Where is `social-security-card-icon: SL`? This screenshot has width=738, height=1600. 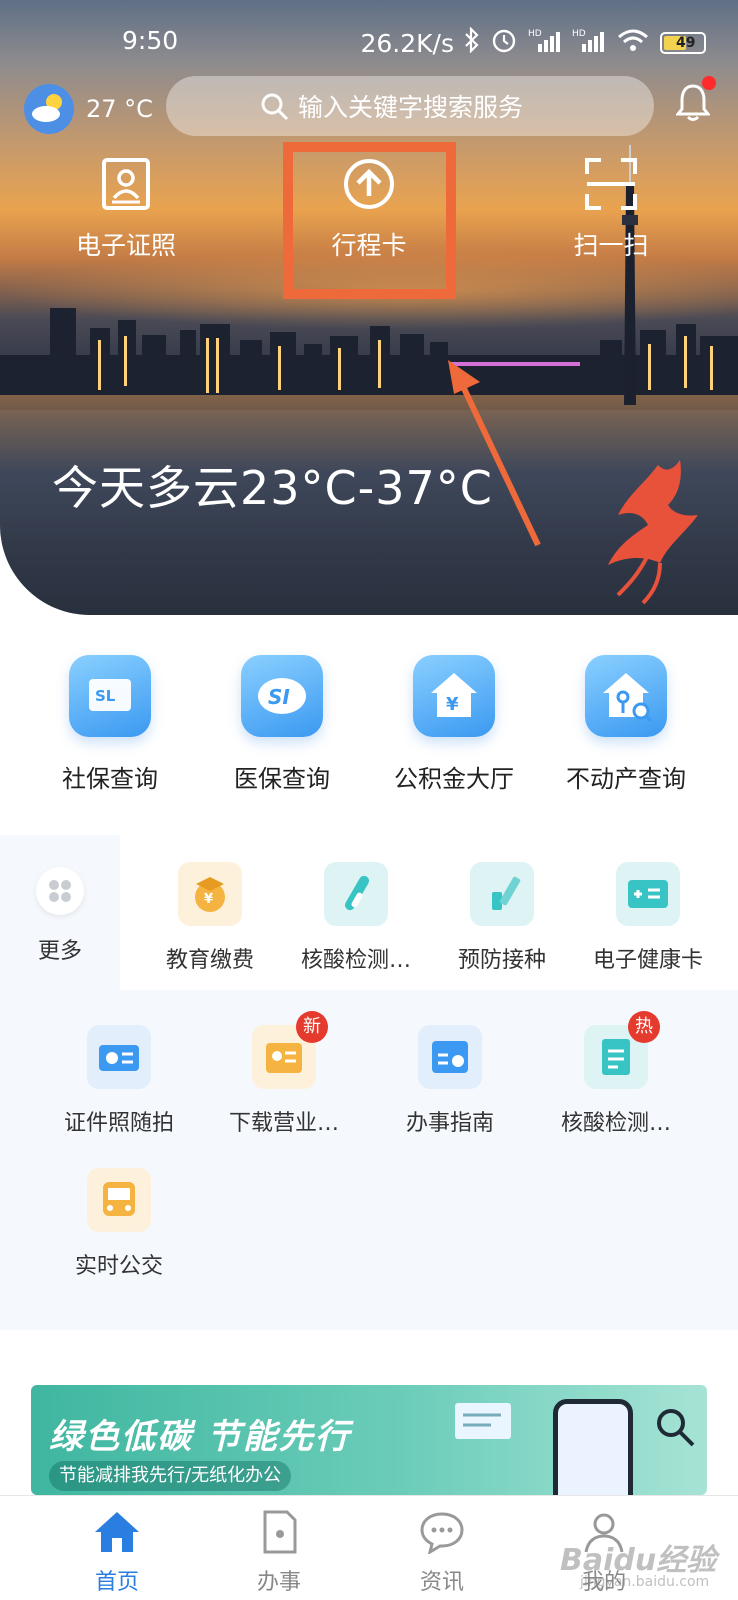 social-security-card-icon: SL is located at coordinates (110, 696).